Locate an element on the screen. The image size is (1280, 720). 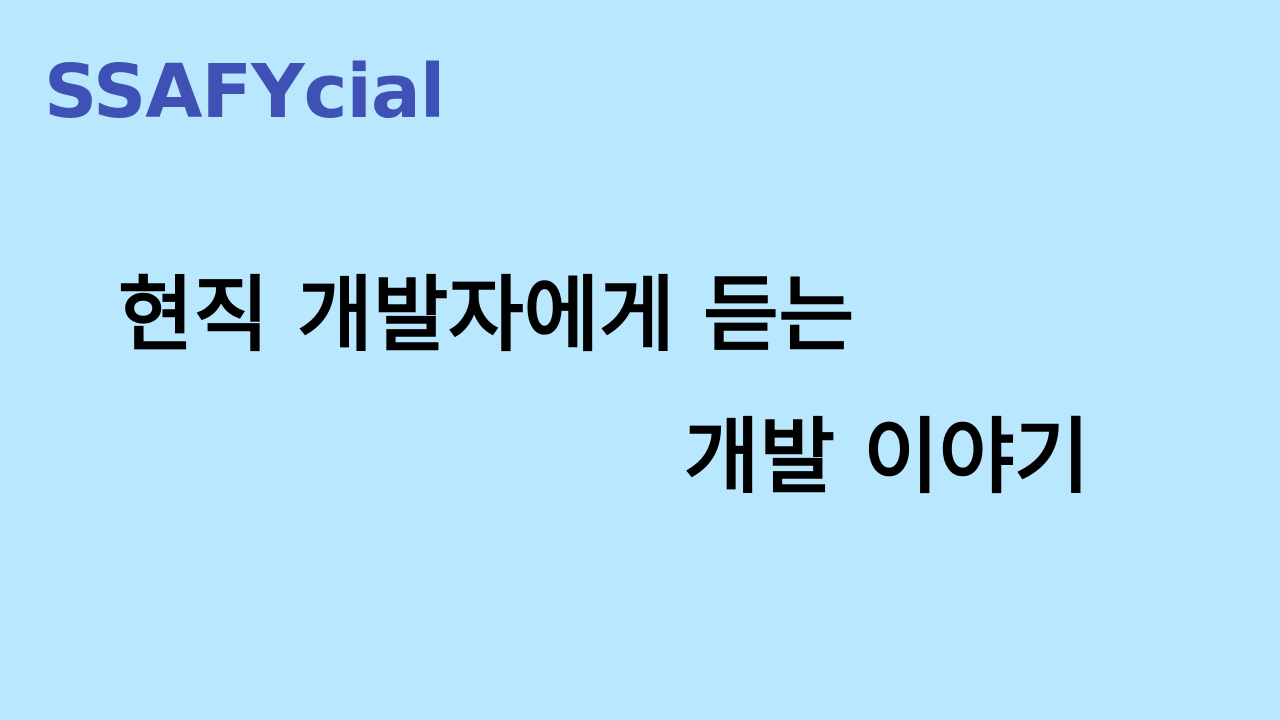
title-line-1: 현직 개발자에게 듣는 is located at coordinates (486, 315).